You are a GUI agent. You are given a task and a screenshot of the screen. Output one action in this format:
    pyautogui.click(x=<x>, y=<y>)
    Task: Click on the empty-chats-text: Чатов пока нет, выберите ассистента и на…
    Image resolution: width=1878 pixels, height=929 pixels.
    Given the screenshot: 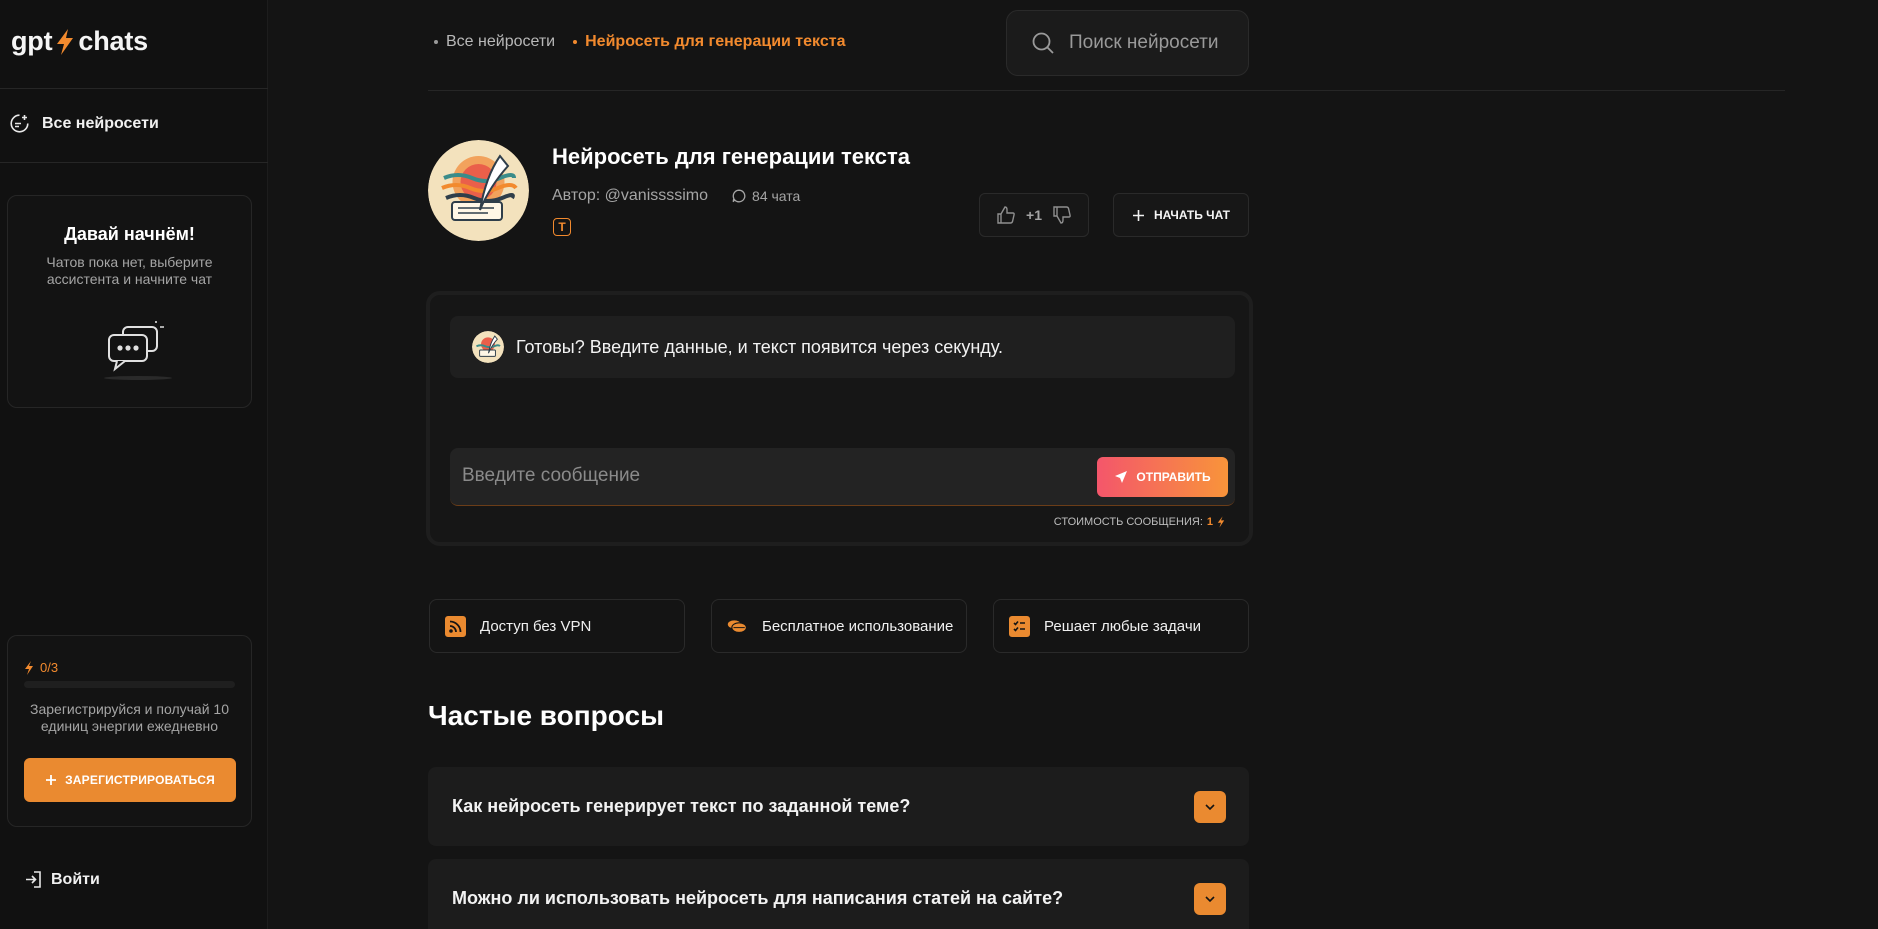 What is the action you would take?
    pyautogui.click(x=129, y=270)
    